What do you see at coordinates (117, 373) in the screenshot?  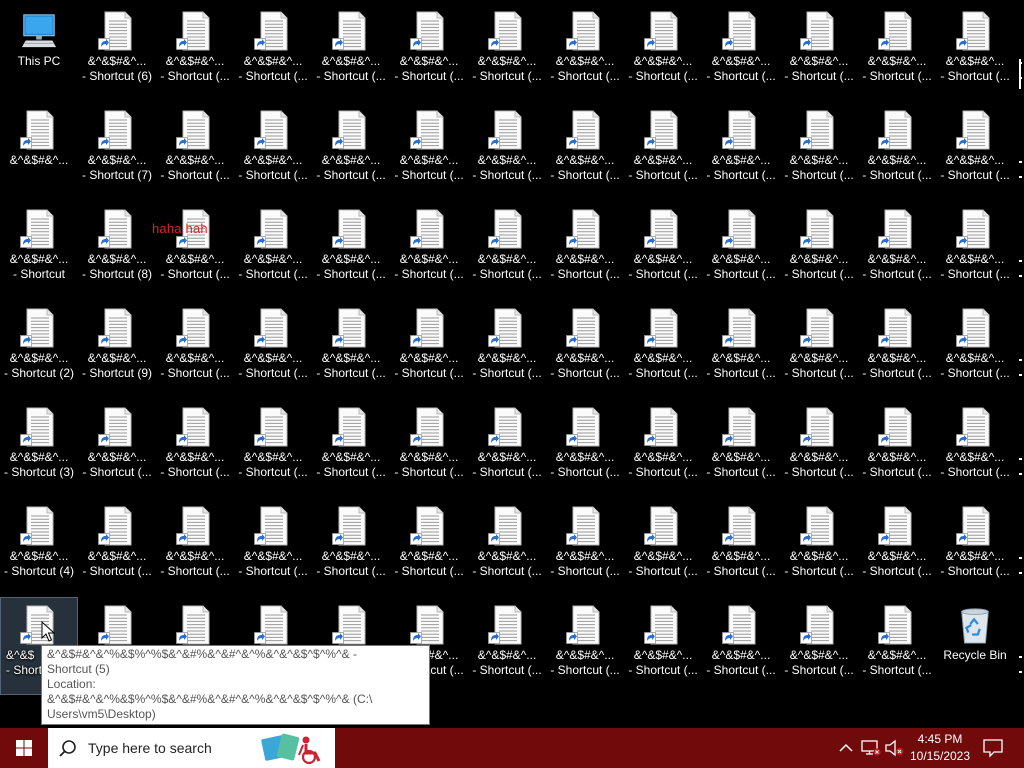 I see `shortcut-name-line: - Shortcut (9)` at bounding box center [117, 373].